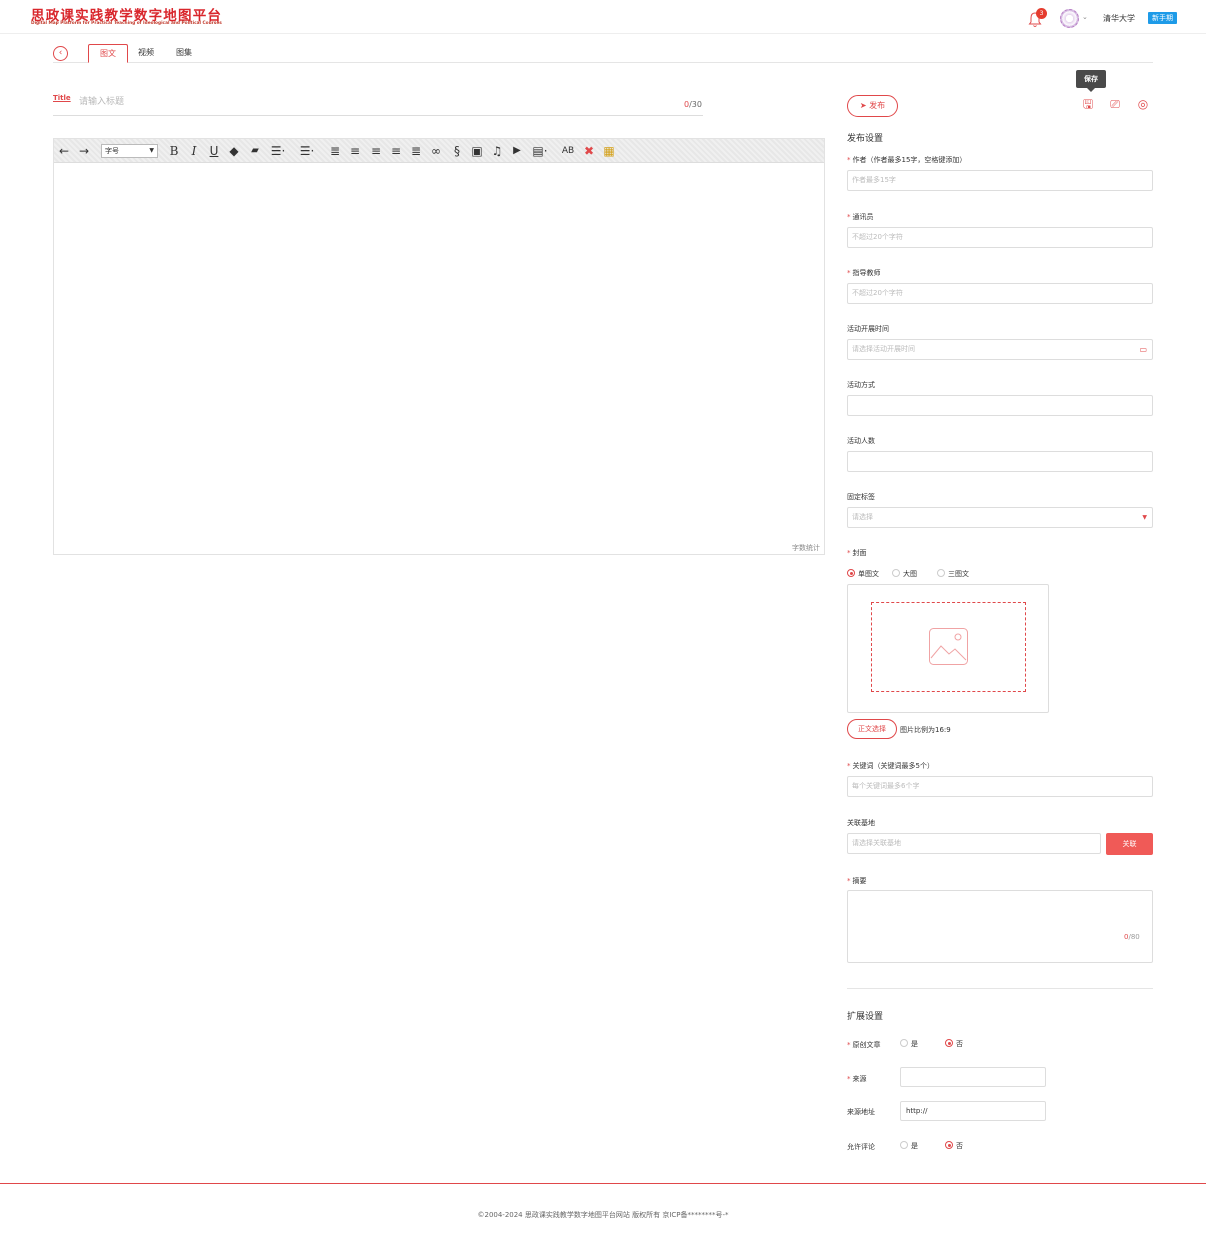 The width and height of the screenshot is (1206, 1246). Describe the element at coordinates (1091, 90) in the screenshot. I see `tooltip-arrow` at that location.